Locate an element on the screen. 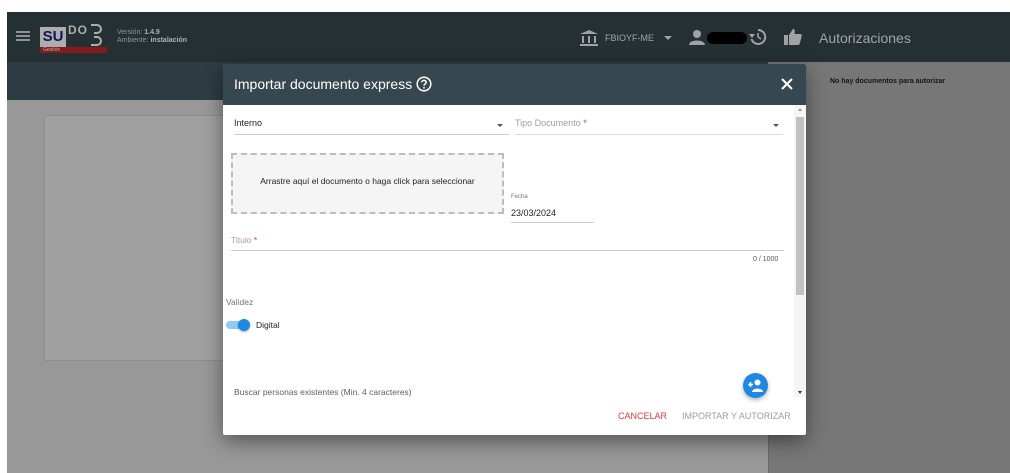 The height and width of the screenshot is (473, 1010). help-icon is located at coordinates (424, 84).